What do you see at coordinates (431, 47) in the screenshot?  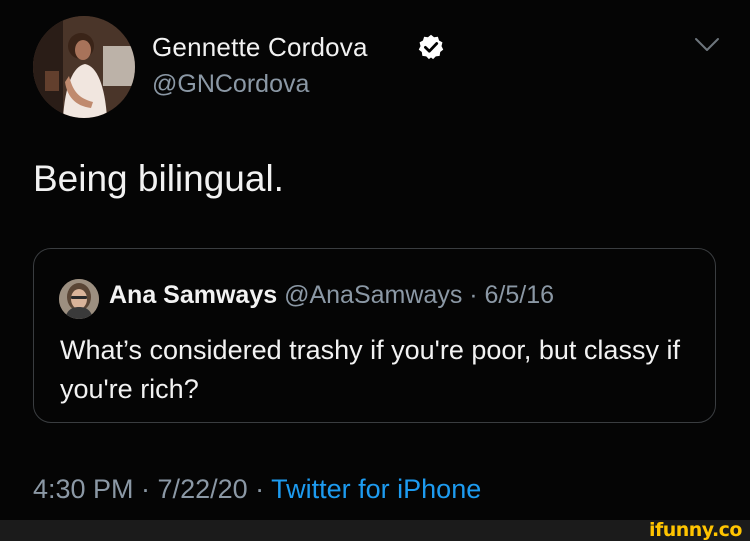 I see `verified-badge-icon` at bounding box center [431, 47].